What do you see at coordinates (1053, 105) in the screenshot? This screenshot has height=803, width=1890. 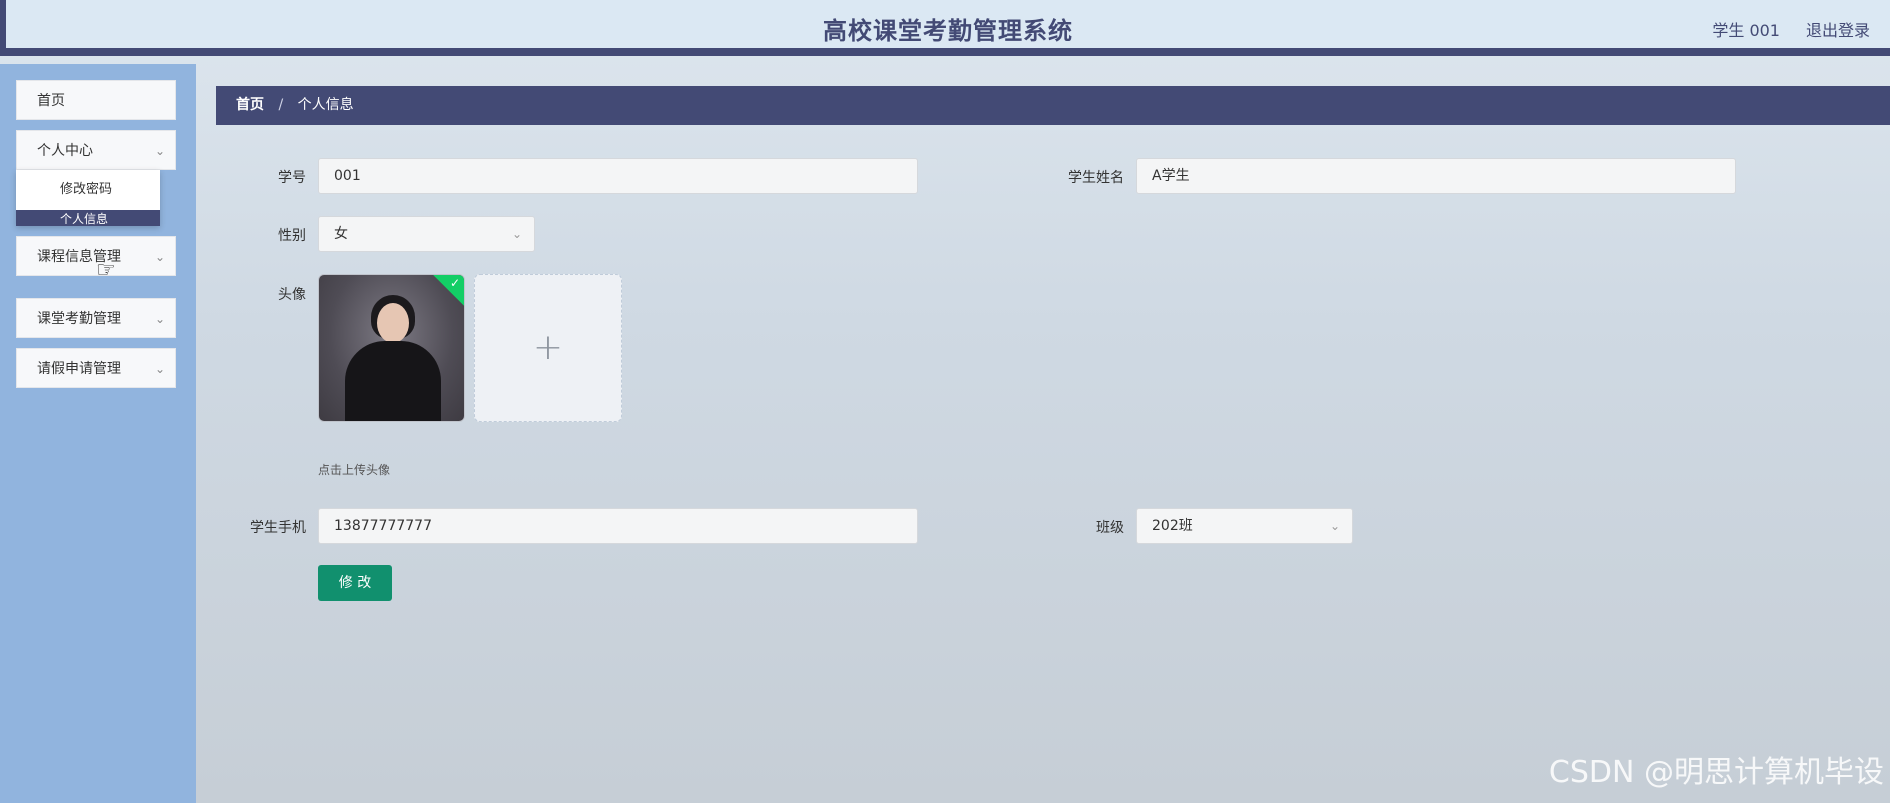 I see `breadcrumb: 首页 / 个人信息` at bounding box center [1053, 105].